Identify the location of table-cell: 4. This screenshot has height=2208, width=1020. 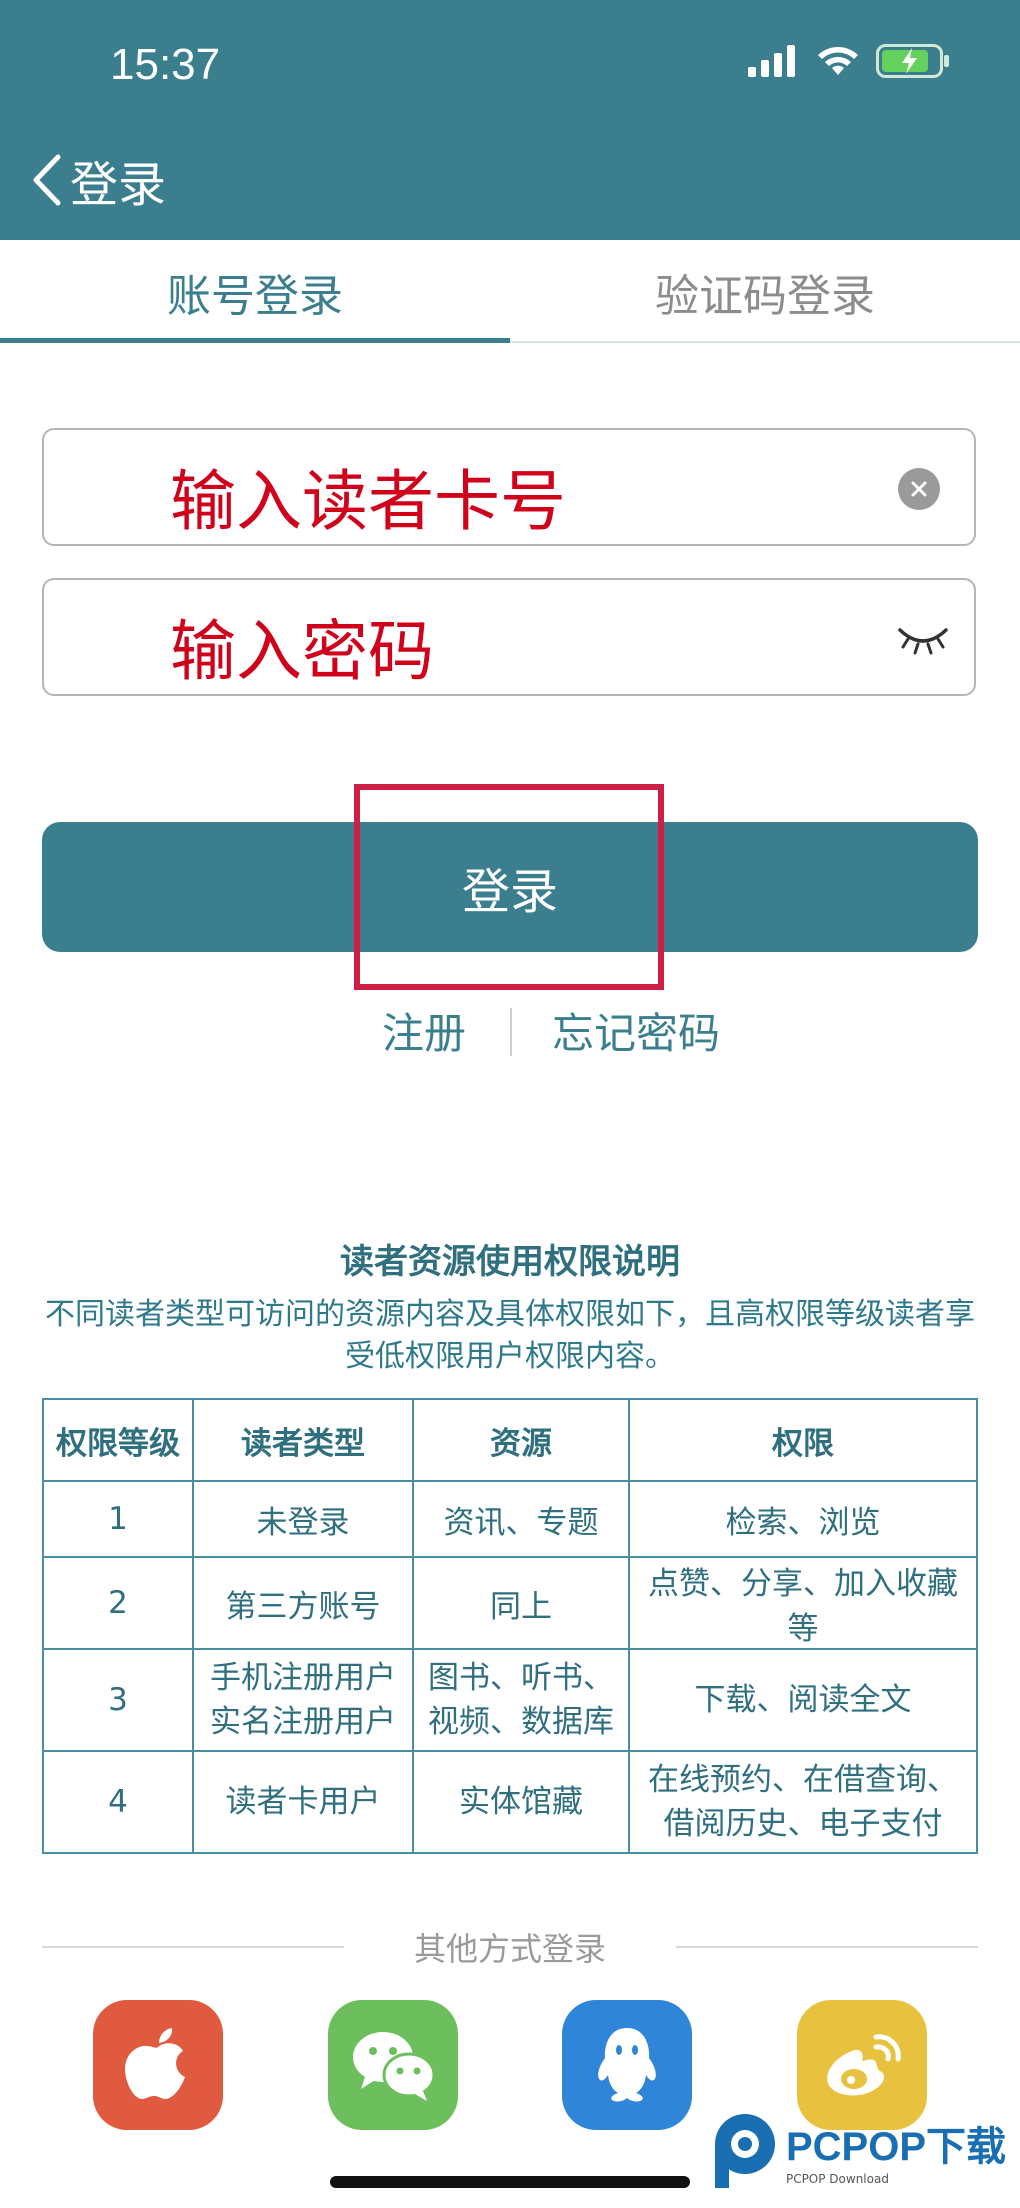
(118, 1802).